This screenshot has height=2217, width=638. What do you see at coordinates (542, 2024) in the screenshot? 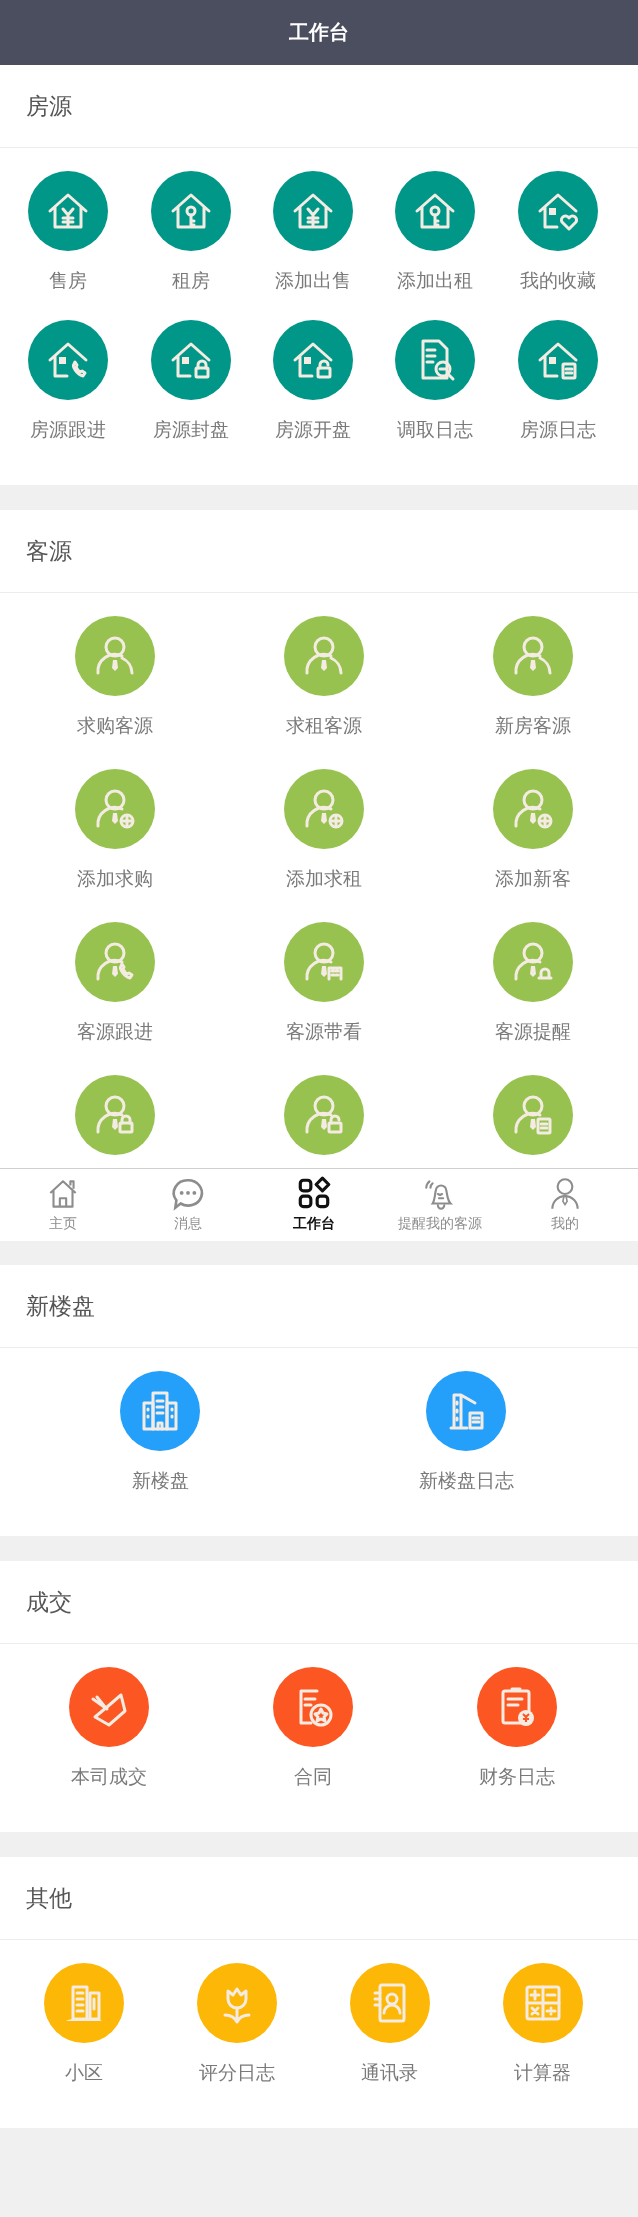
I see `menu-item: 计算器` at bounding box center [542, 2024].